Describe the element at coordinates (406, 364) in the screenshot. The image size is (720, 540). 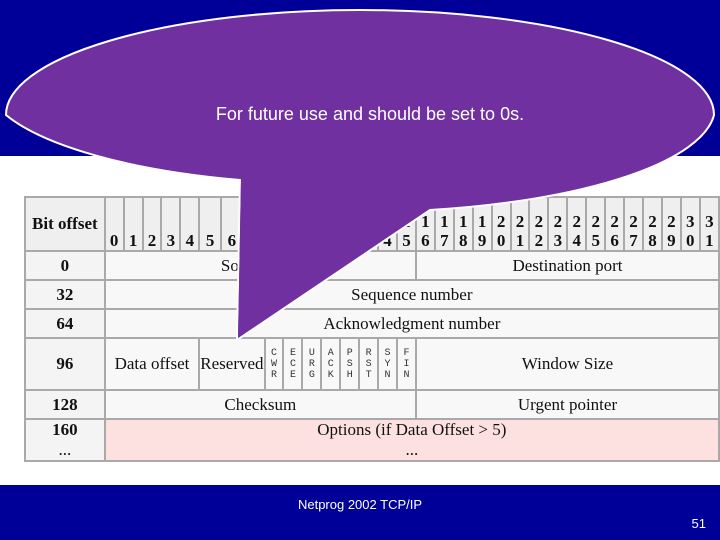
I see `flag-fin: FIN` at that location.